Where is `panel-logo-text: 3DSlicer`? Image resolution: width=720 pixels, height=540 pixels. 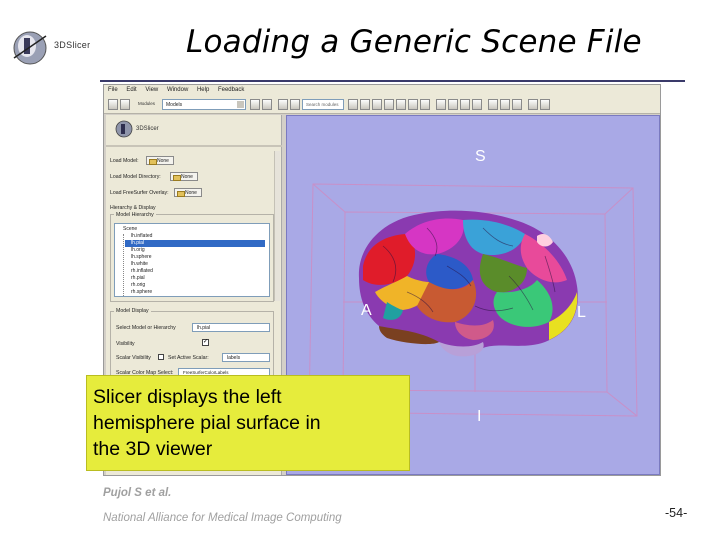
panel-logo-text: 3DSlicer is located at coordinates (147, 129).